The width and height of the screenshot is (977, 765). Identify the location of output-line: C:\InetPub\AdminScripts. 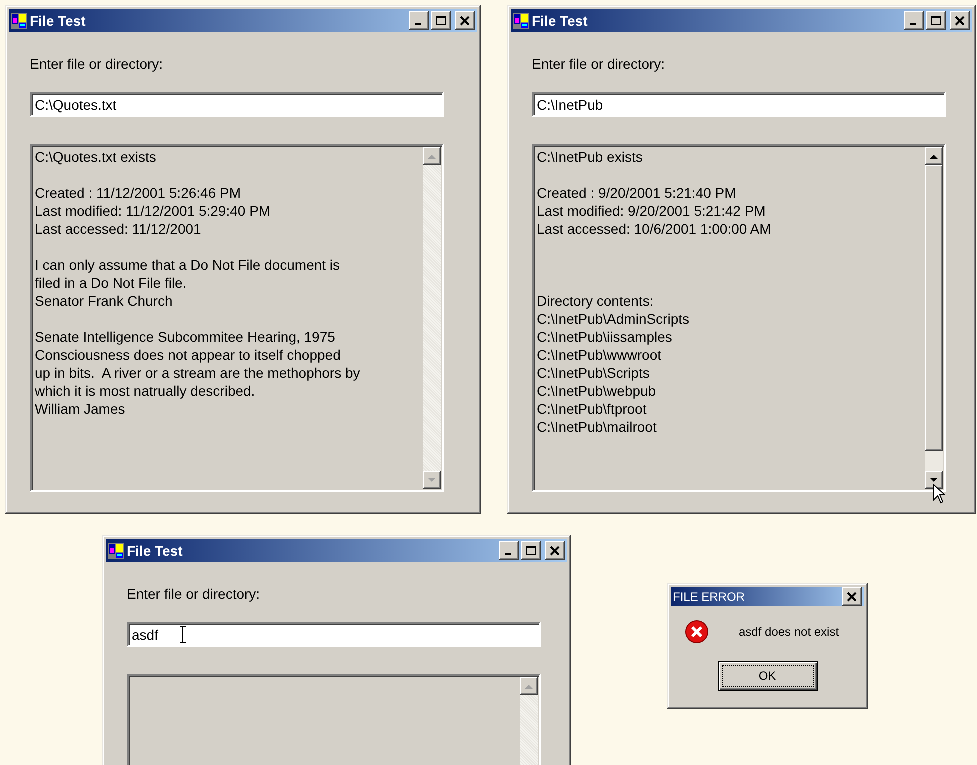
(614, 319).